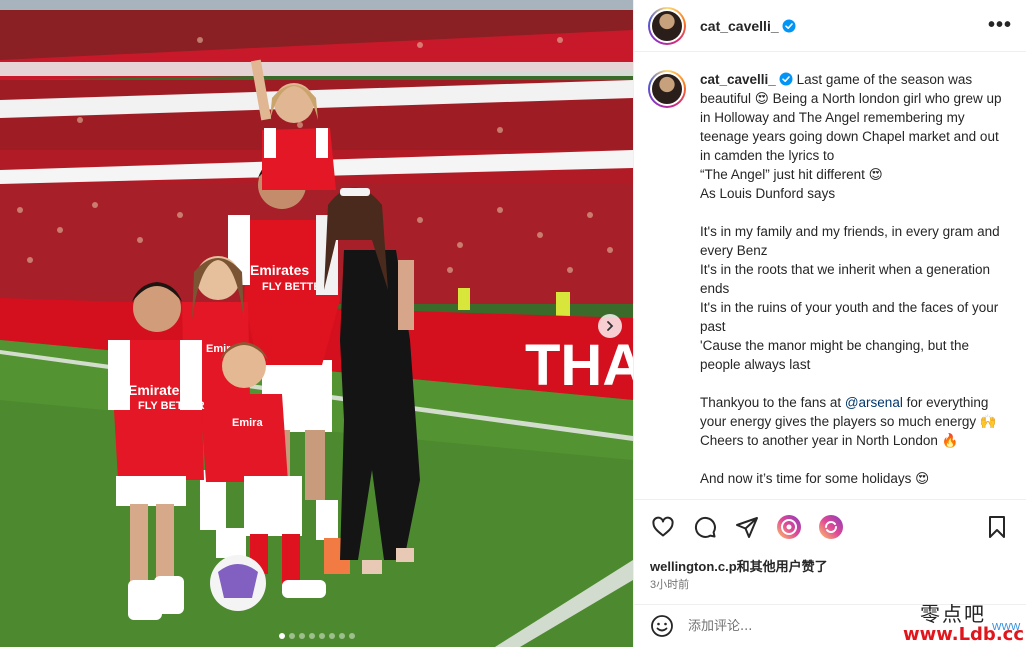  I want to click on emoji-icon, so click(662, 626).